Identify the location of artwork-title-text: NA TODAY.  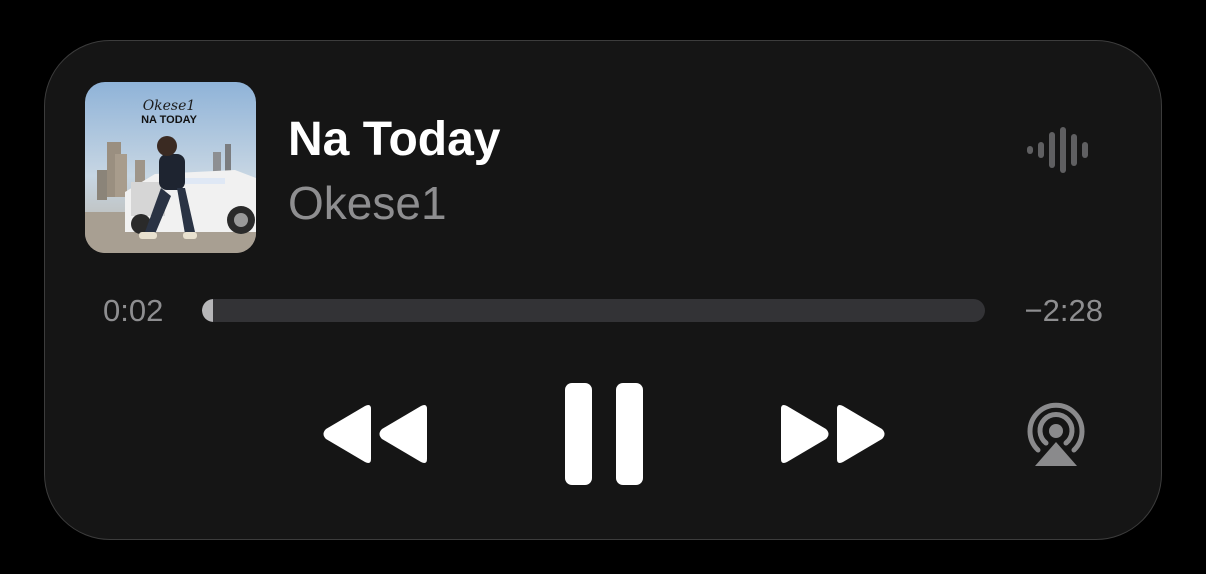
(169, 120).